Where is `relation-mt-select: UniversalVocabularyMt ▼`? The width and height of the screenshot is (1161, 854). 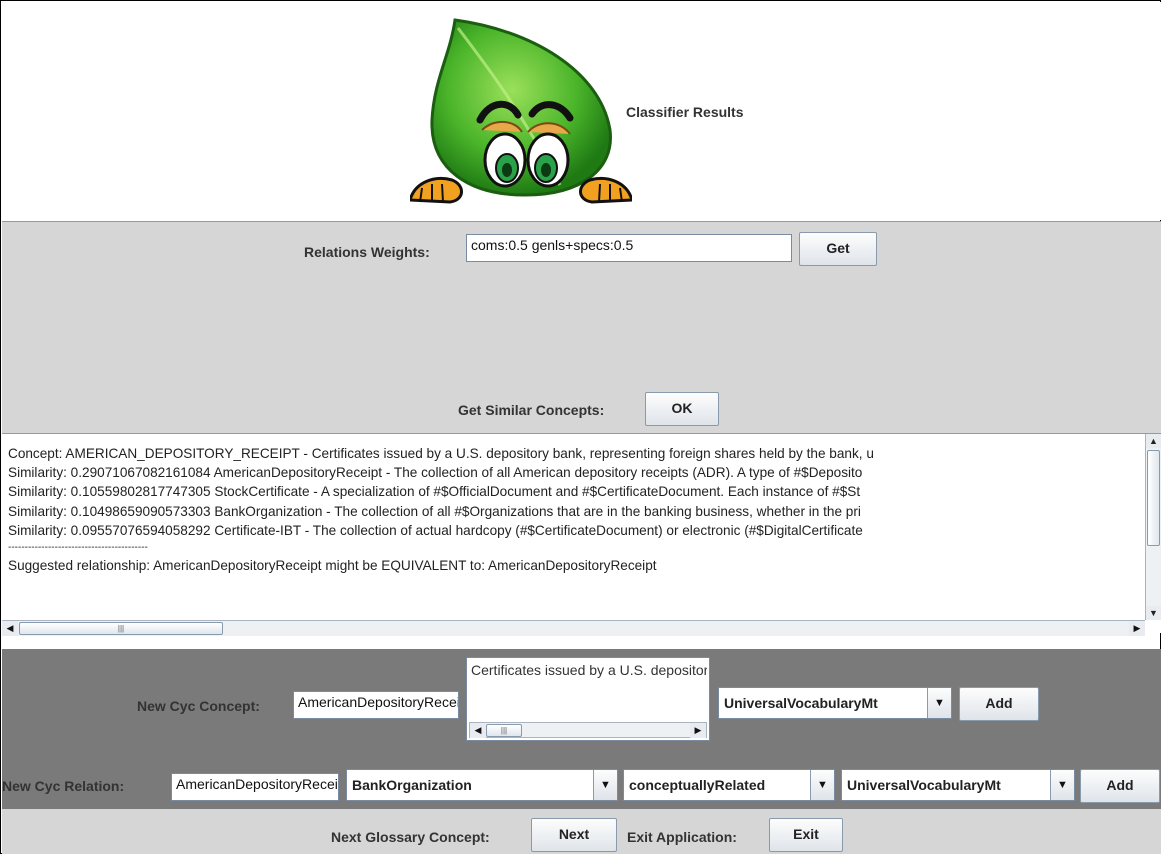 relation-mt-select: UniversalVocabularyMt ▼ is located at coordinates (958, 785).